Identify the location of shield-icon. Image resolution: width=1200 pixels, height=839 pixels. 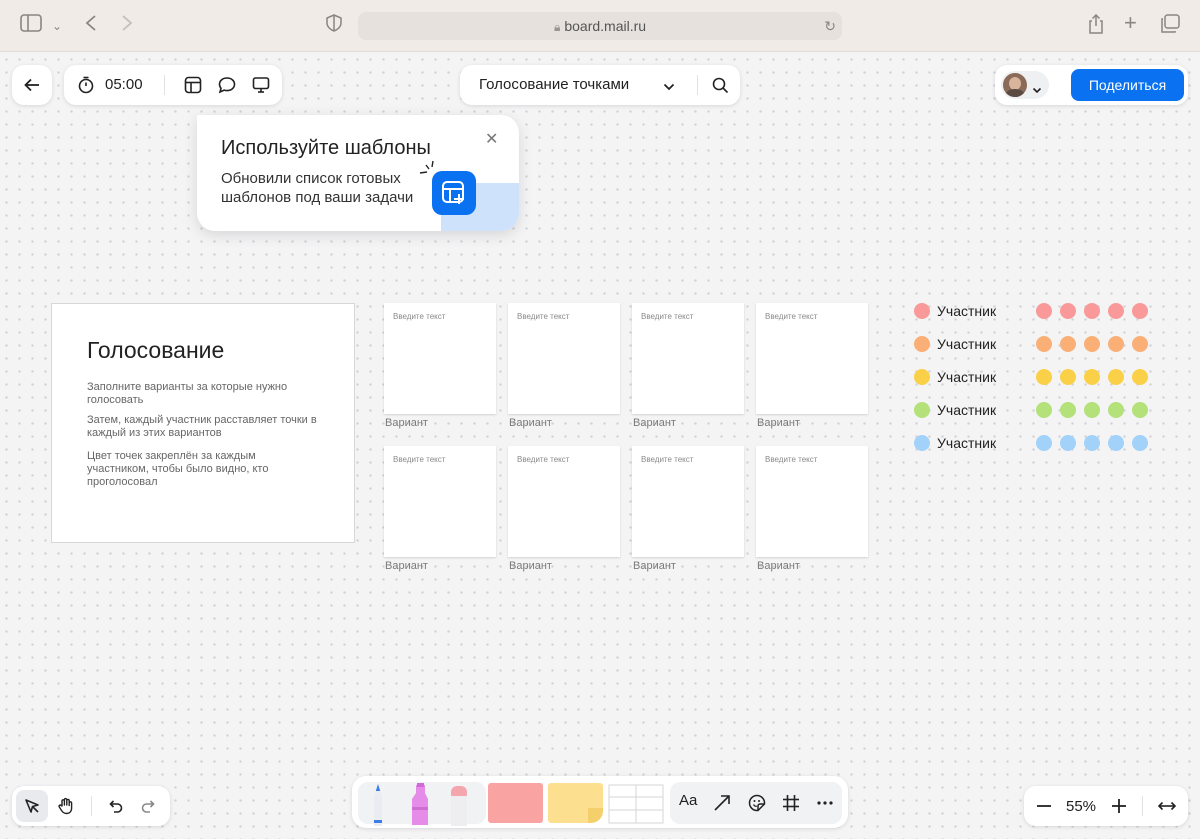
(334, 26).